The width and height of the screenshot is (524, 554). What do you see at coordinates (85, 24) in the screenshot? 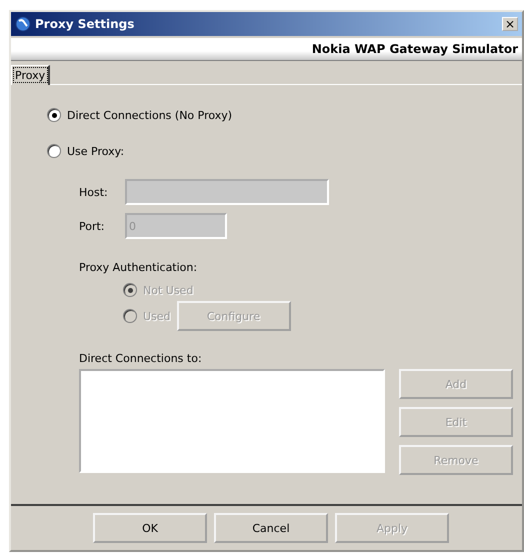
I see `window-title: Proxy Settings` at bounding box center [85, 24].